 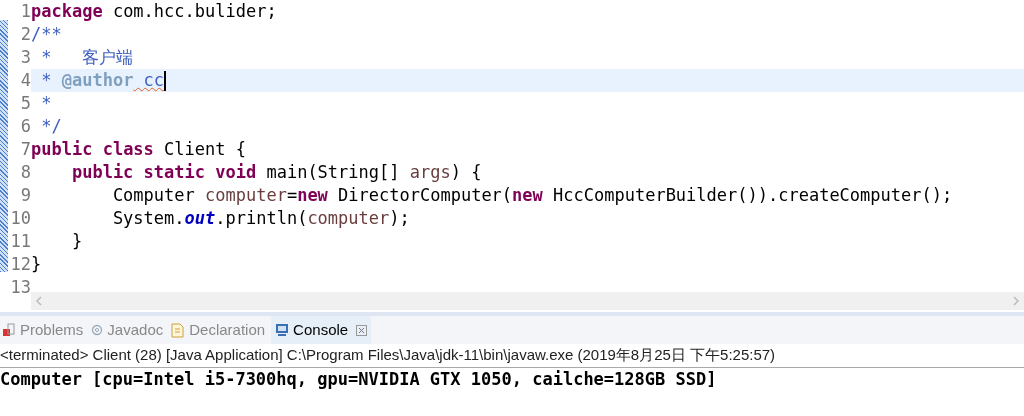 What do you see at coordinates (178, 330) in the screenshot?
I see `document-icon` at bounding box center [178, 330].